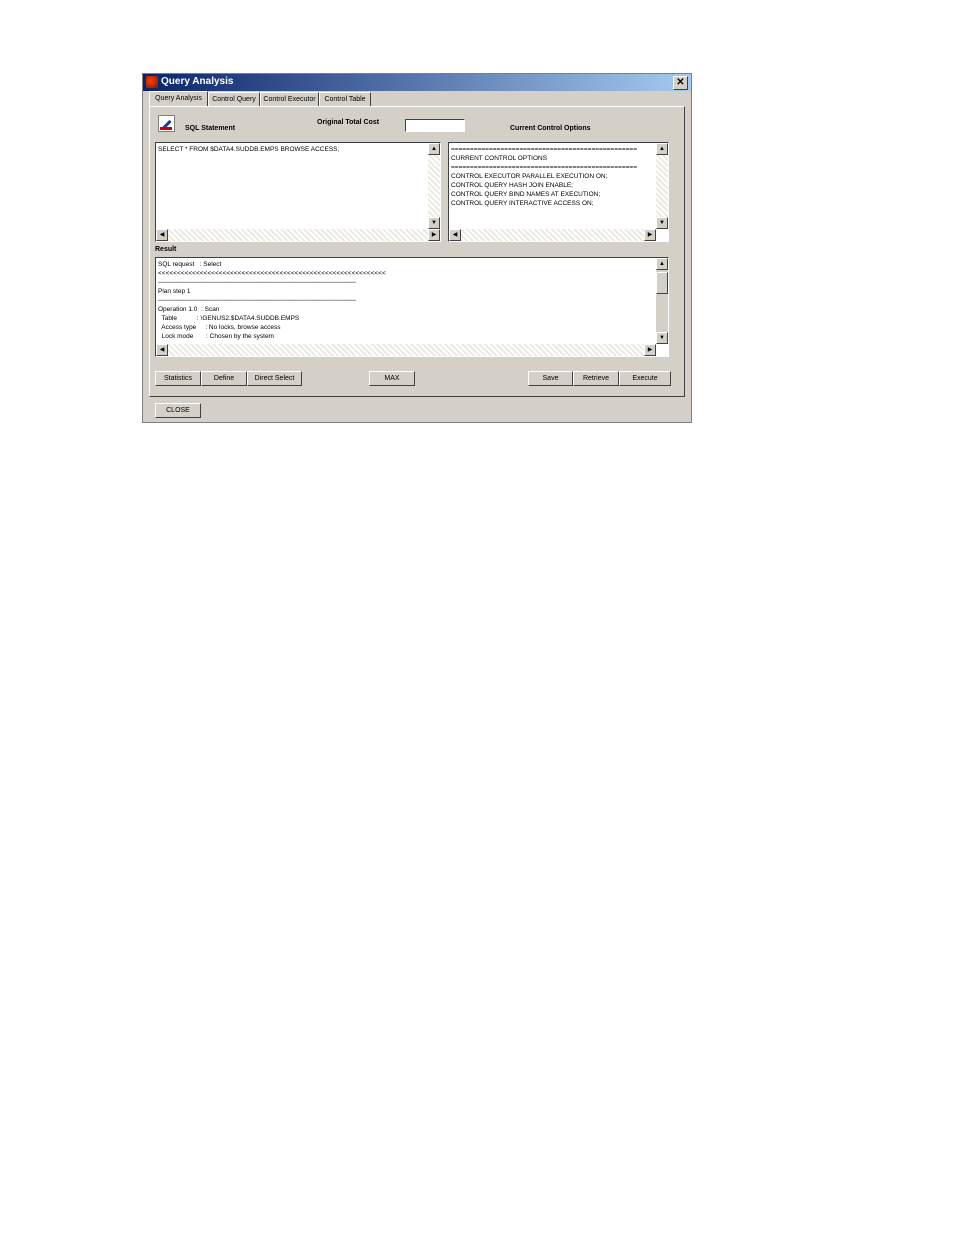  I want to click on max-button: MAX, so click(392, 378).